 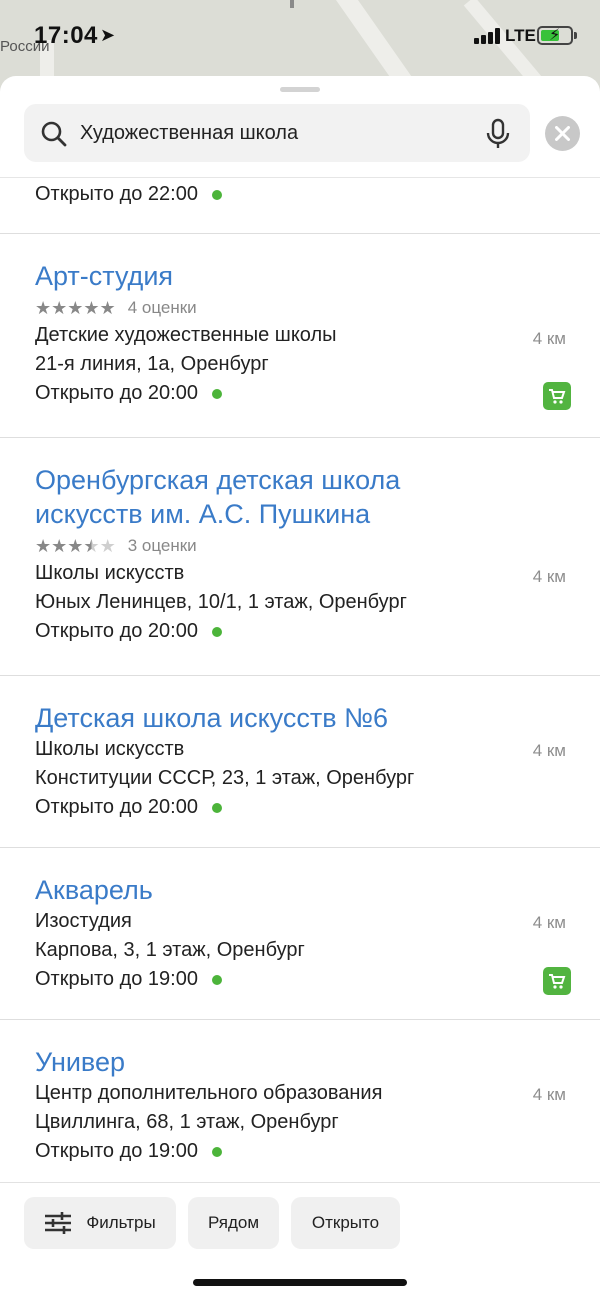 I want to click on signal-icon, so click(x=487, y=36).